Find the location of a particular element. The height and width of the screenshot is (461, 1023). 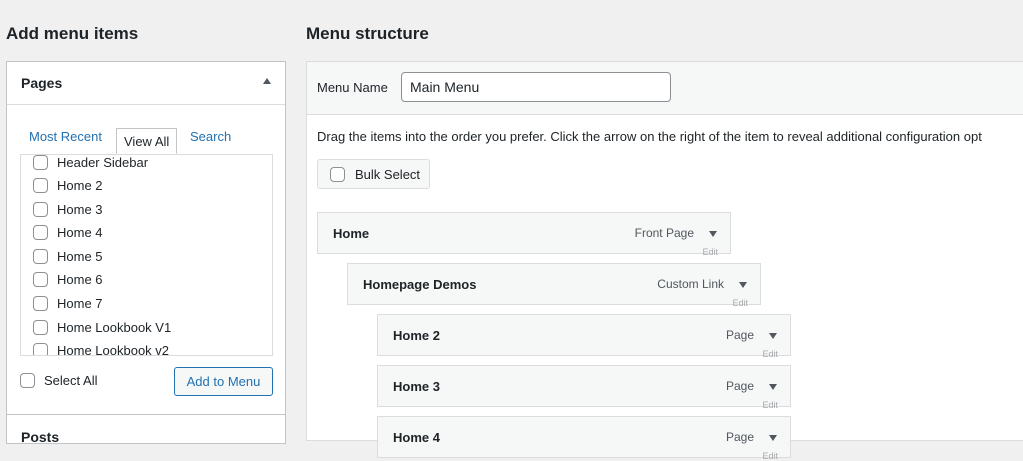

list-item: Header Sidebar is located at coordinates (91, 163).